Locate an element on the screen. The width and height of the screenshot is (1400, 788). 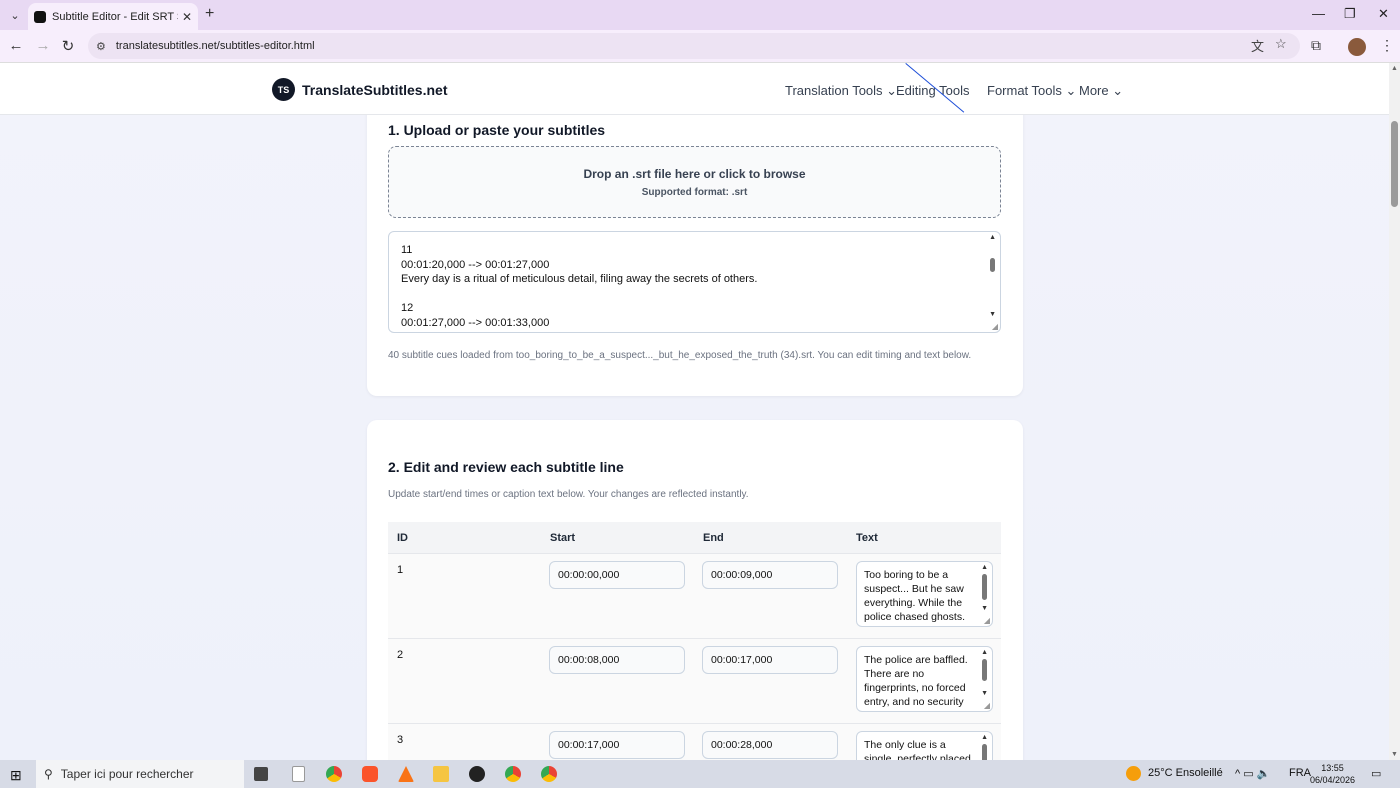
reload-icon: ↻ is located at coordinates (68, 46).